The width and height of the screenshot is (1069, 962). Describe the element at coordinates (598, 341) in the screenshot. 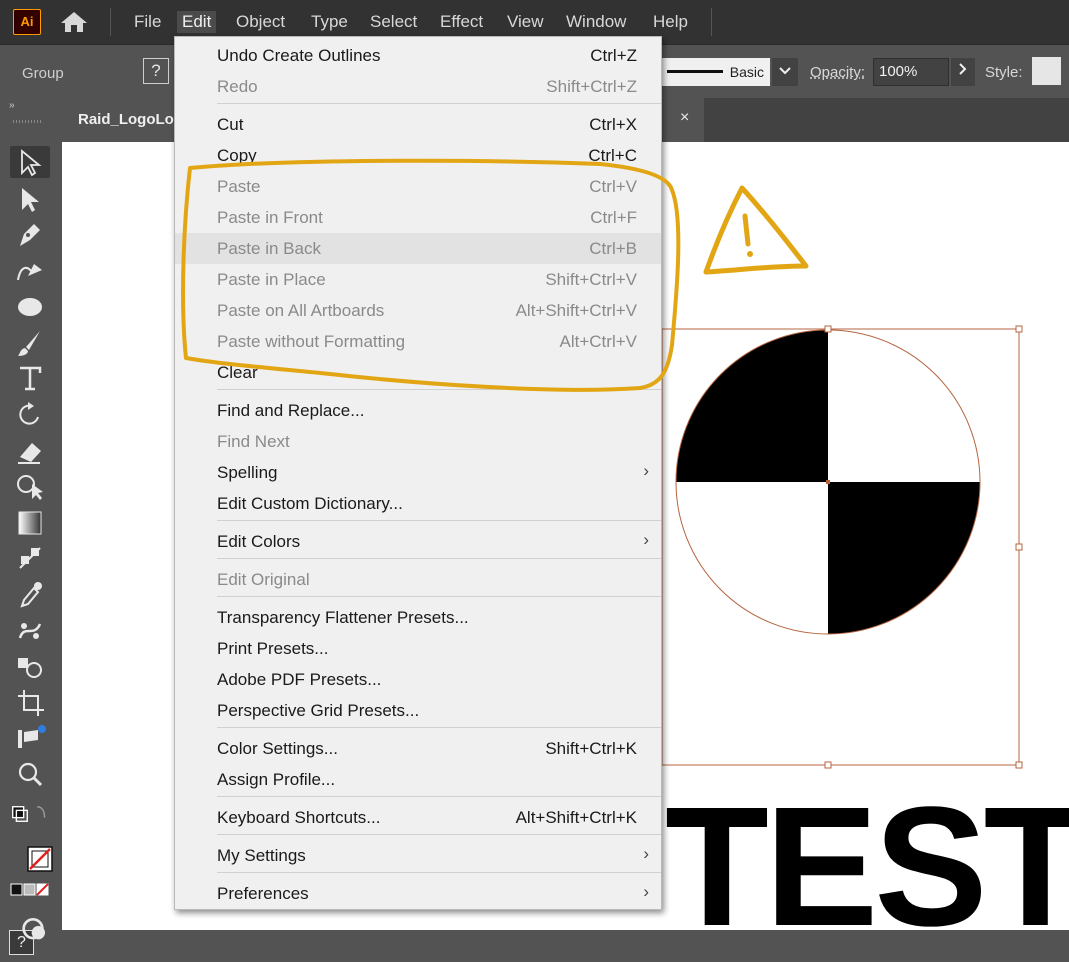

I see `menu-item-shortcut: Alt+Ctrl+V` at that location.